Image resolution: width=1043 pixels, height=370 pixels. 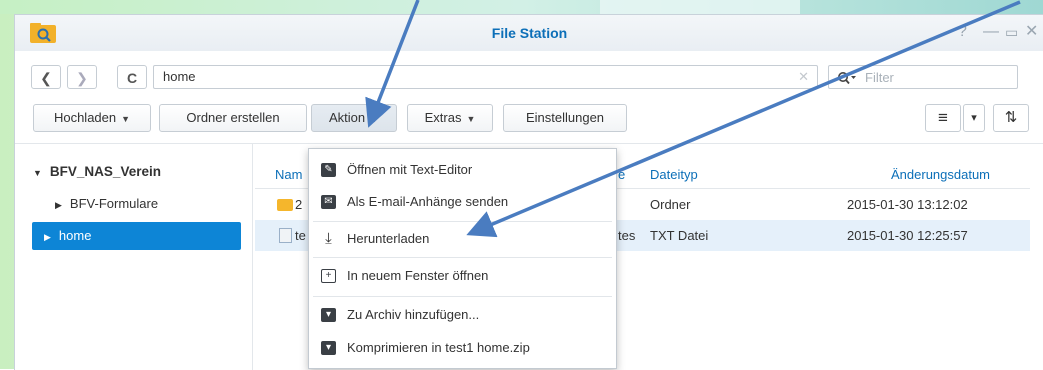 I want to click on file-date: 2015-01-30 12:25:57, so click(x=907, y=235).